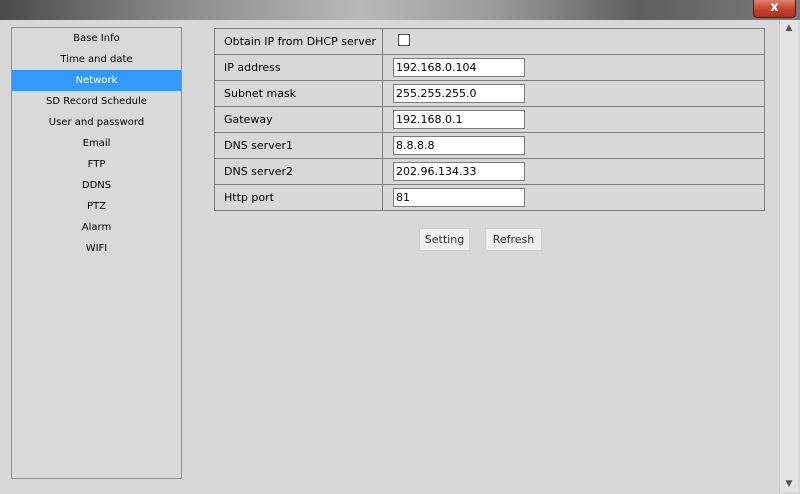 The image size is (800, 494). I want to click on sidebar-item-base-info: Base Info, so click(96, 38).